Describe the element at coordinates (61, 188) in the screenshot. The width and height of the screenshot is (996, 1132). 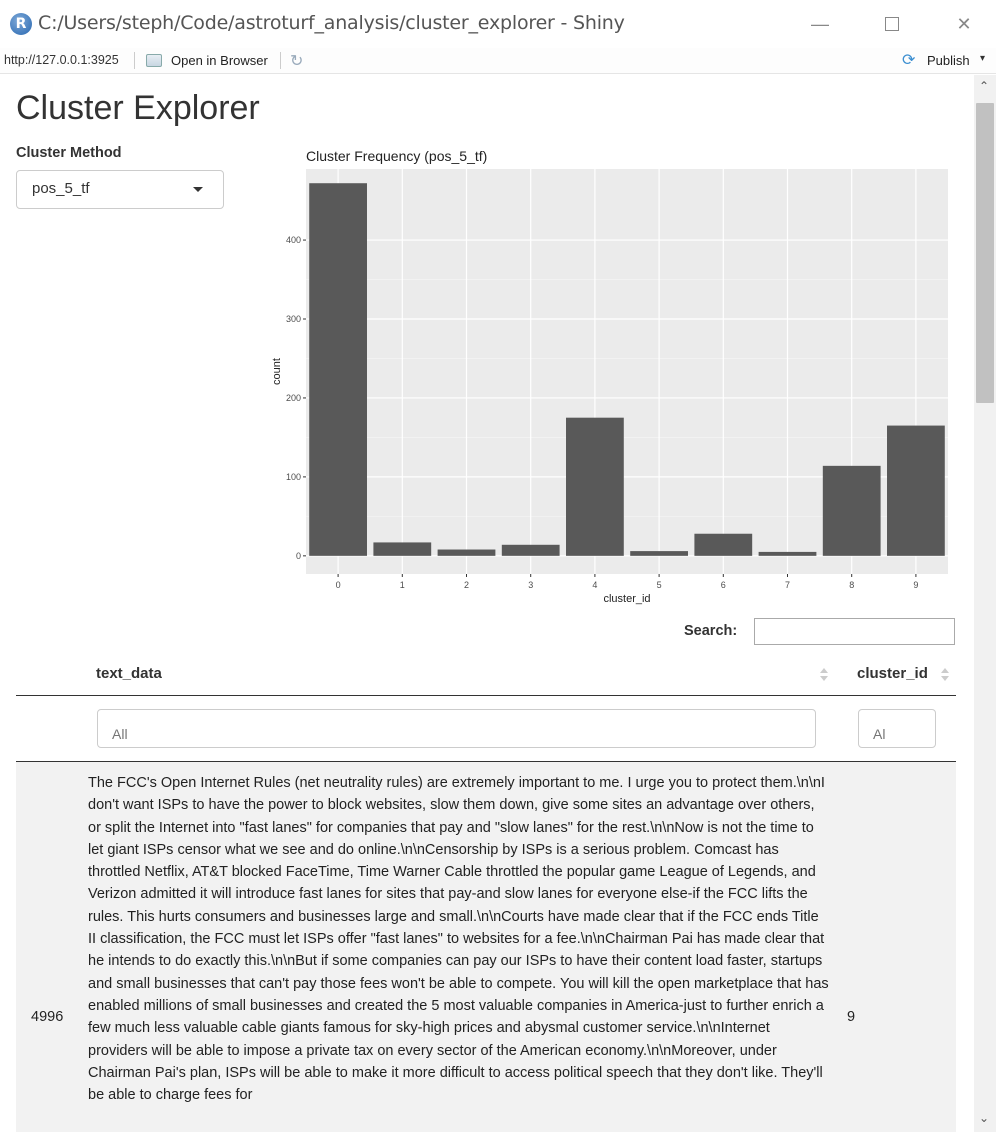
I see `cluster-method-value: pos_5_tf` at that location.